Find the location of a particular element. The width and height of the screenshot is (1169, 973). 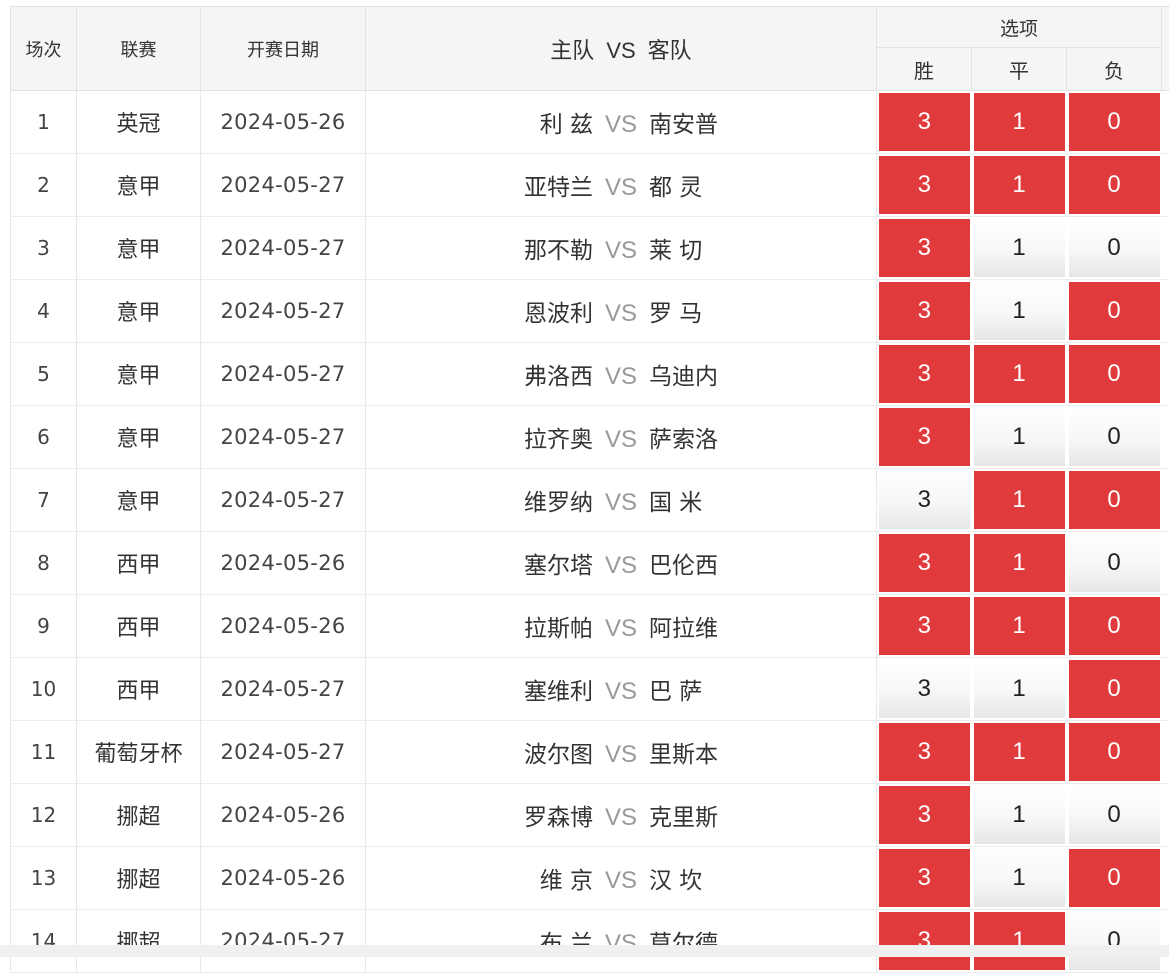

table-row: 14挪超2024-05-27布 兰VS莫尔德310 is located at coordinates (590, 941).